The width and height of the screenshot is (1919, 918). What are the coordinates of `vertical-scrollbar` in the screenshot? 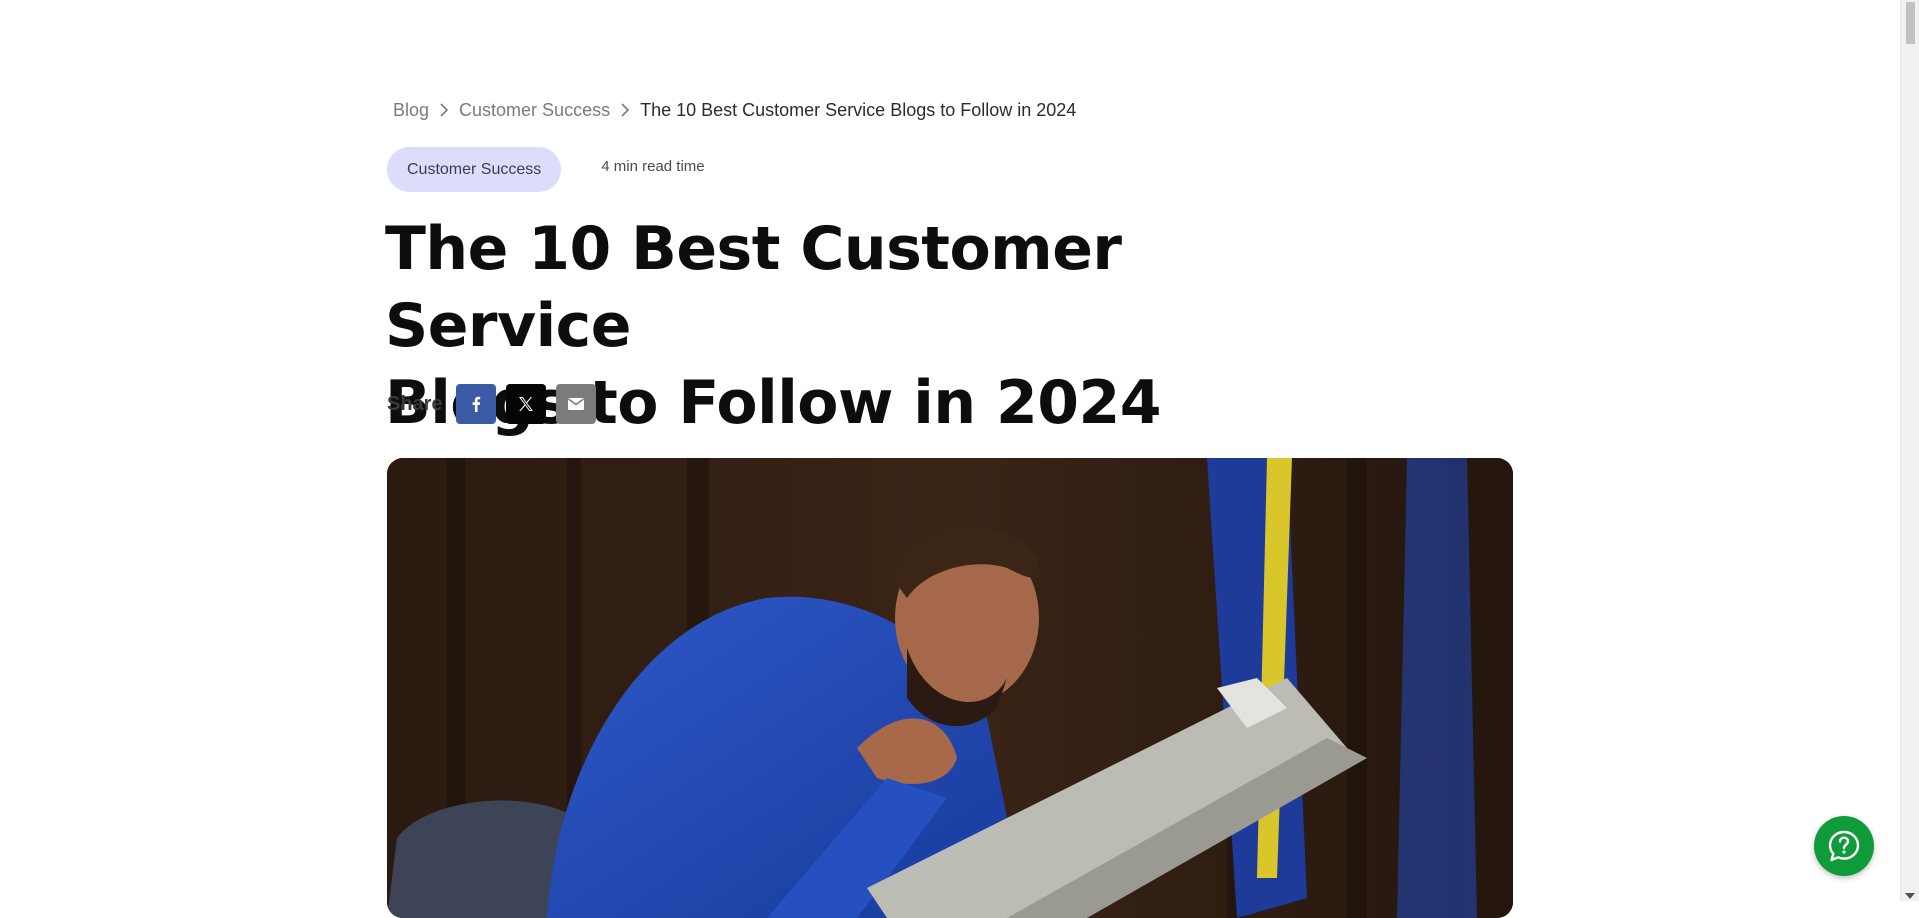 It's located at (1909, 450).